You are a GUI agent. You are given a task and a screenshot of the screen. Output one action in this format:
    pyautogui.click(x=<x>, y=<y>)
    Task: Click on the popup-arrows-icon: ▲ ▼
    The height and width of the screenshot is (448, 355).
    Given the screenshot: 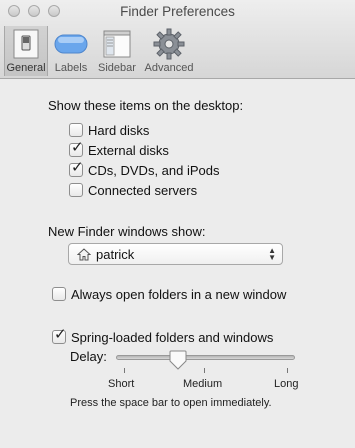 What is the action you would take?
    pyautogui.click(x=272, y=254)
    